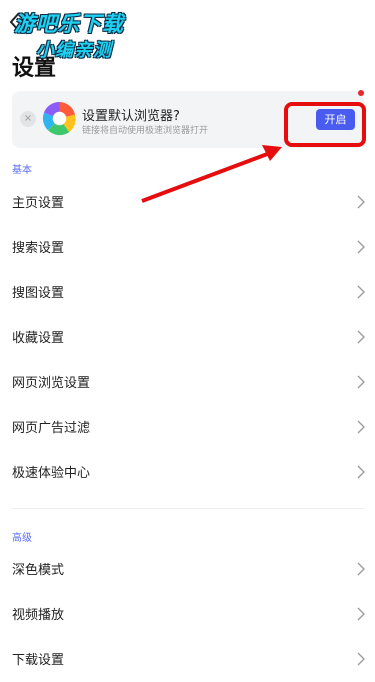  I want to click on close-icon: ×, so click(28, 119).